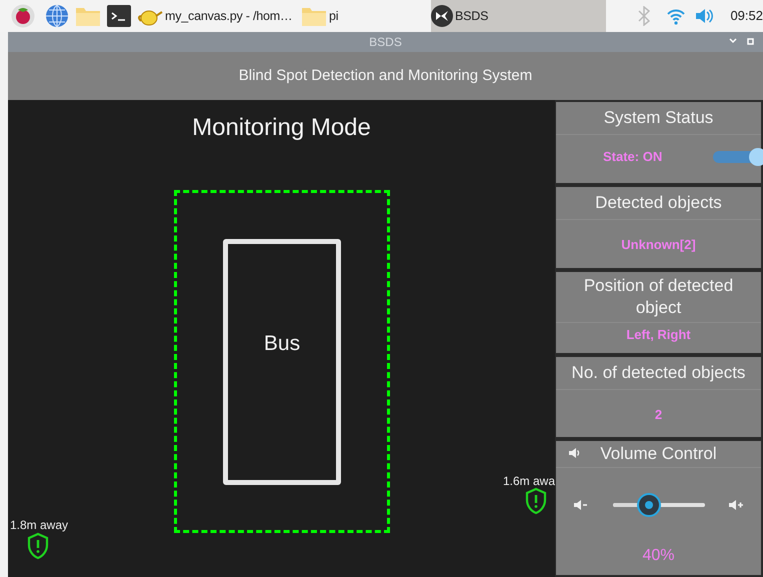  Describe the element at coordinates (738, 157) in the screenshot. I see `toggle-switch` at that location.